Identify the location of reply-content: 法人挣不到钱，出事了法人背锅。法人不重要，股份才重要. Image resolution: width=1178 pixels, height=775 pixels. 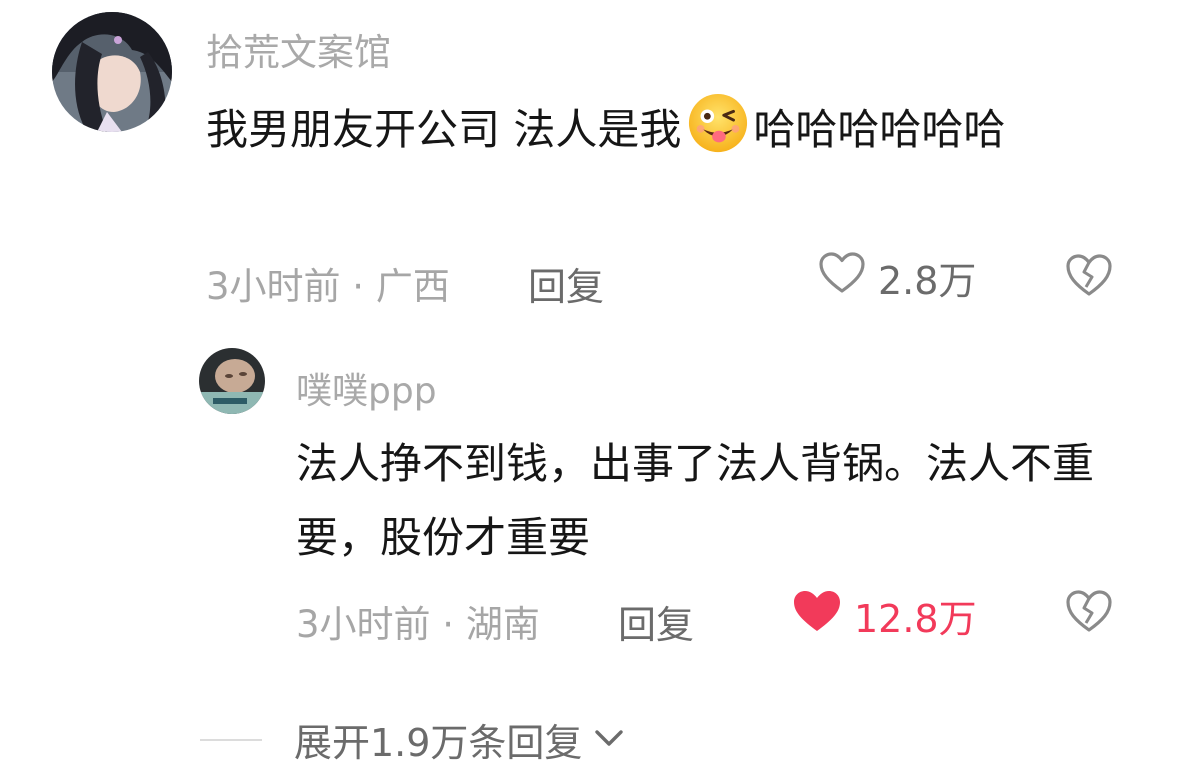
(695, 500).